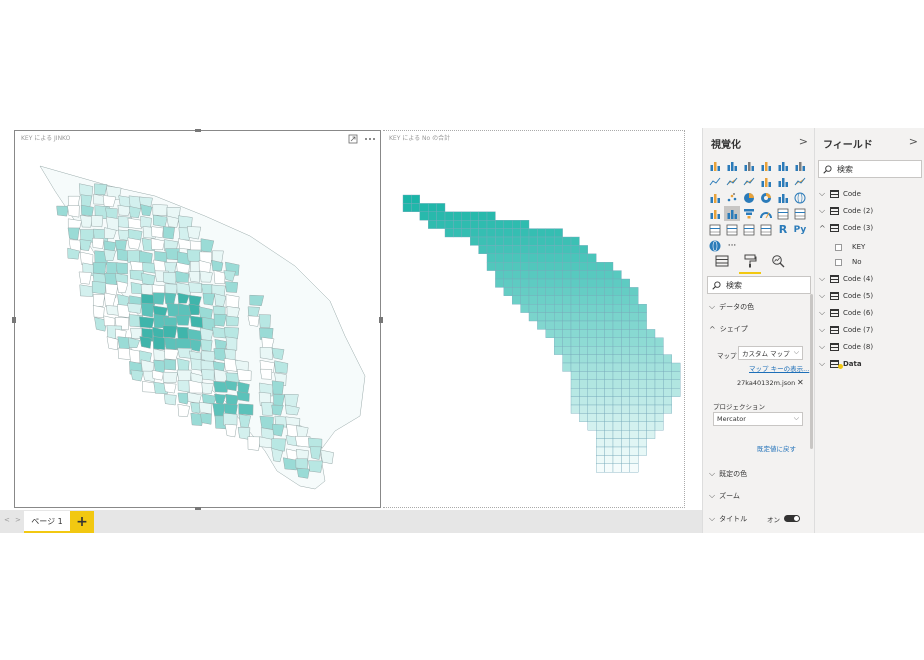  Describe the element at coordinates (732, 197) in the screenshot. I see `scatter-visual-icon` at that location.